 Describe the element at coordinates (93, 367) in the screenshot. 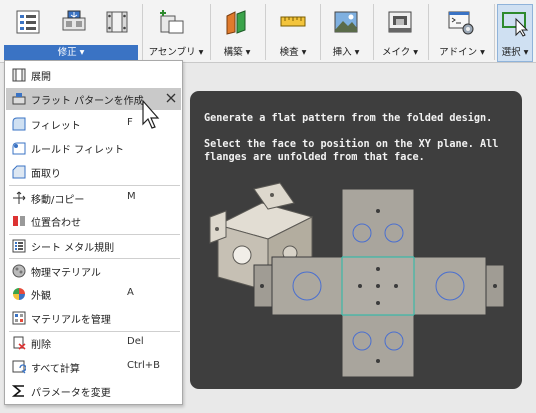

I see `menu-item-compute-all: すべて計算 Ctrl+B` at that location.